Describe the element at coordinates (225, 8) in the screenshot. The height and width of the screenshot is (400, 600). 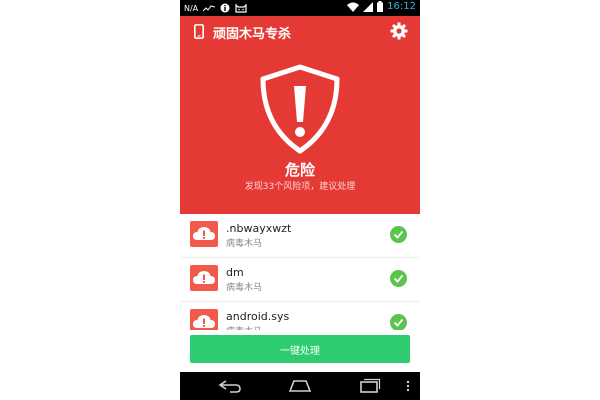
I see `info-icon` at that location.